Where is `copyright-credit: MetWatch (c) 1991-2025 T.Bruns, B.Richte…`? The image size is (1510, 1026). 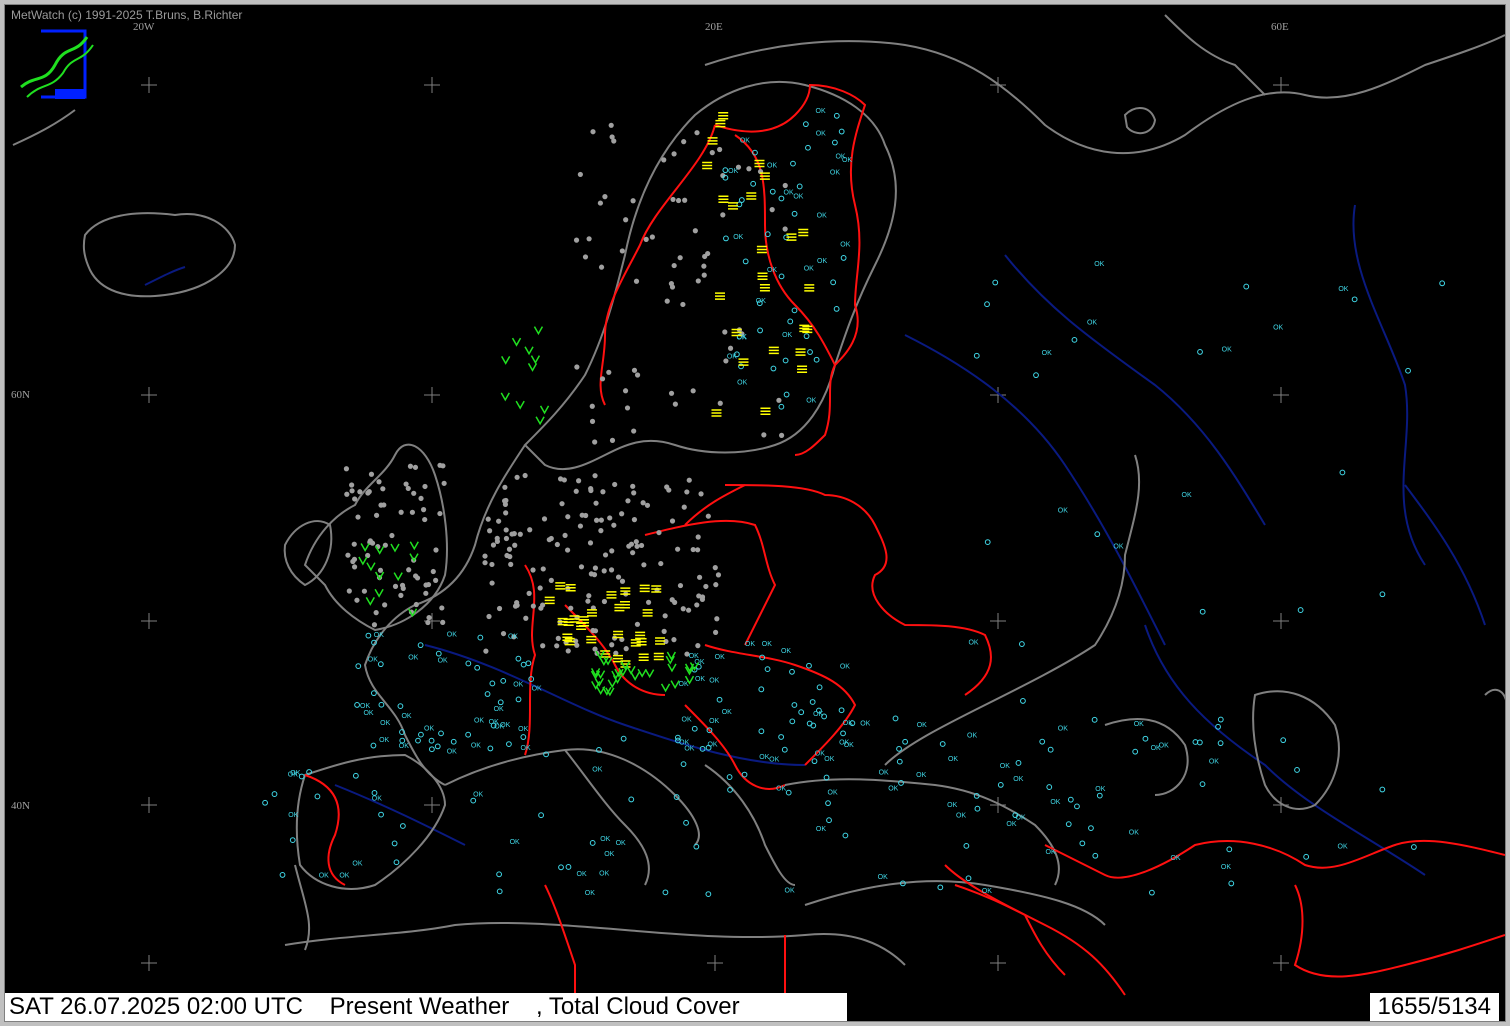
copyright-credit: MetWatch (c) 1991-2025 T.Bruns, B.Richte… is located at coordinates (127, 15).